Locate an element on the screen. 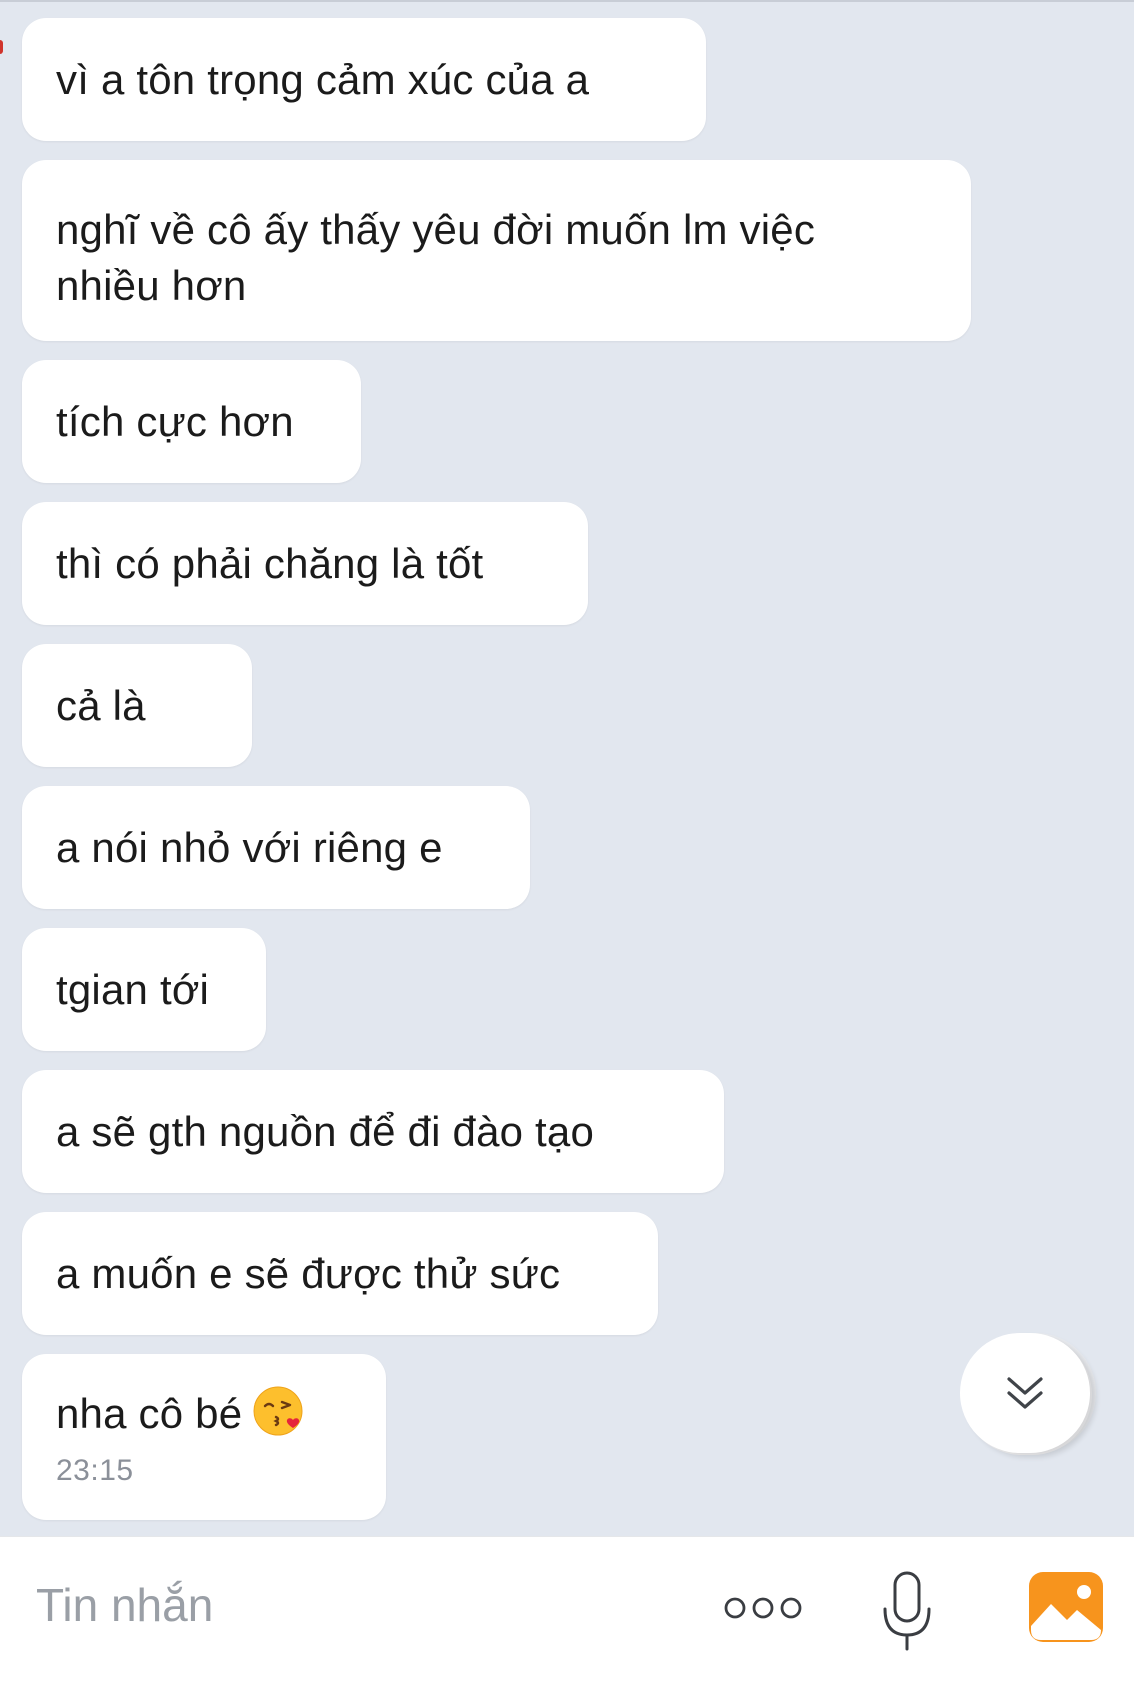 The height and width of the screenshot is (1681, 1134). message-bubble: a sẽ gth nguồn để đi đào tạo is located at coordinates (373, 1131).